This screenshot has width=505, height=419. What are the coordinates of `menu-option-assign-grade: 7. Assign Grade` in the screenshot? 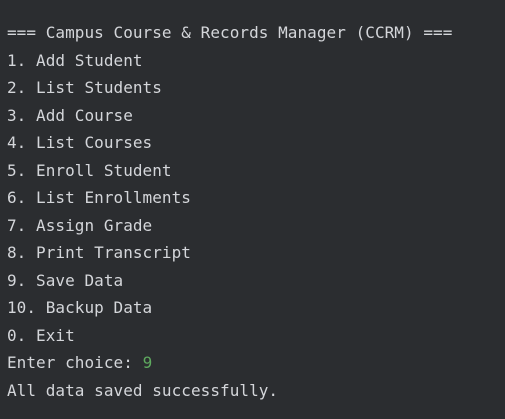 It's located at (80, 225).